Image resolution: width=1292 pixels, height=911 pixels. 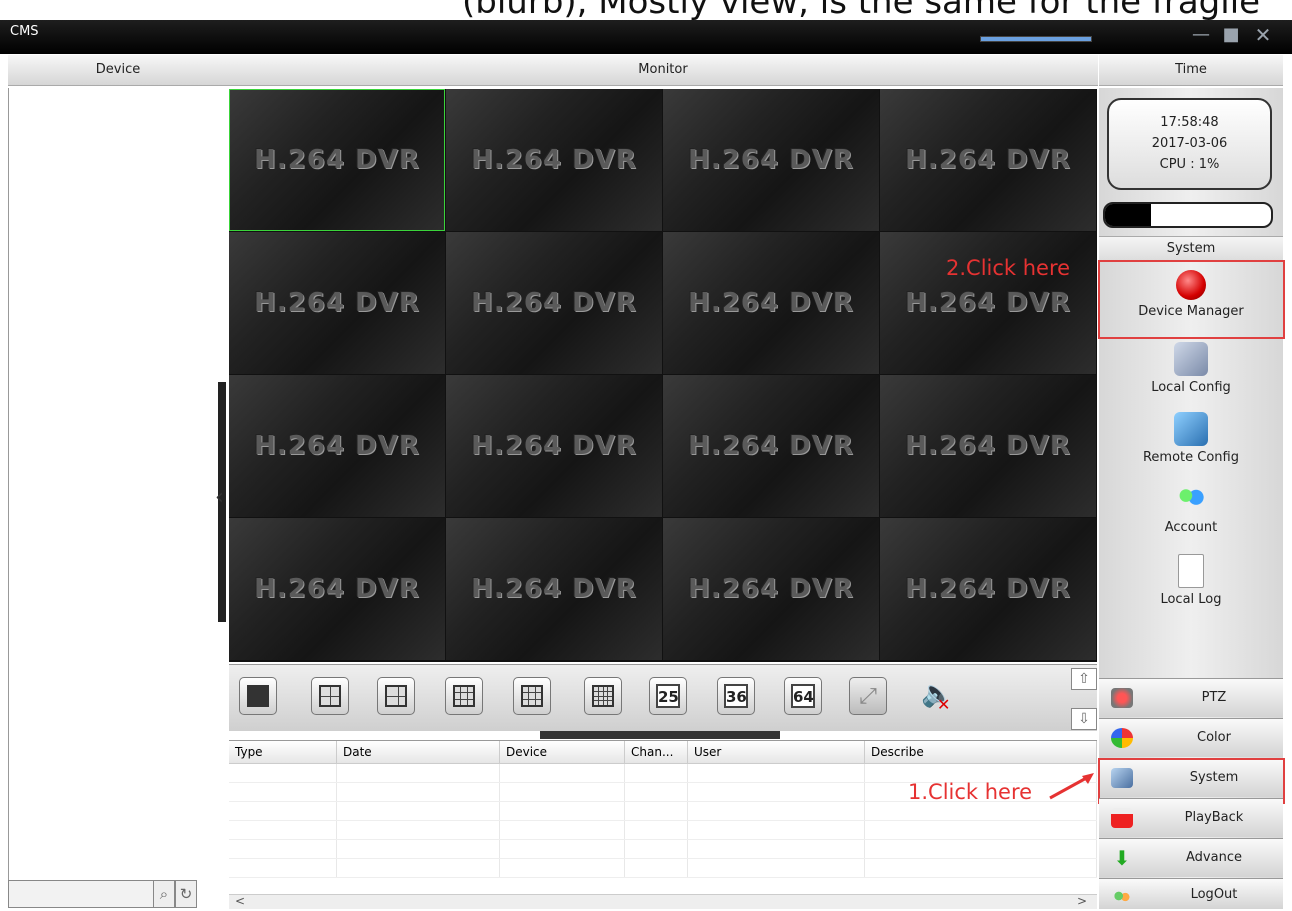 I want to click on local-config-icon, so click(x=1191, y=359).